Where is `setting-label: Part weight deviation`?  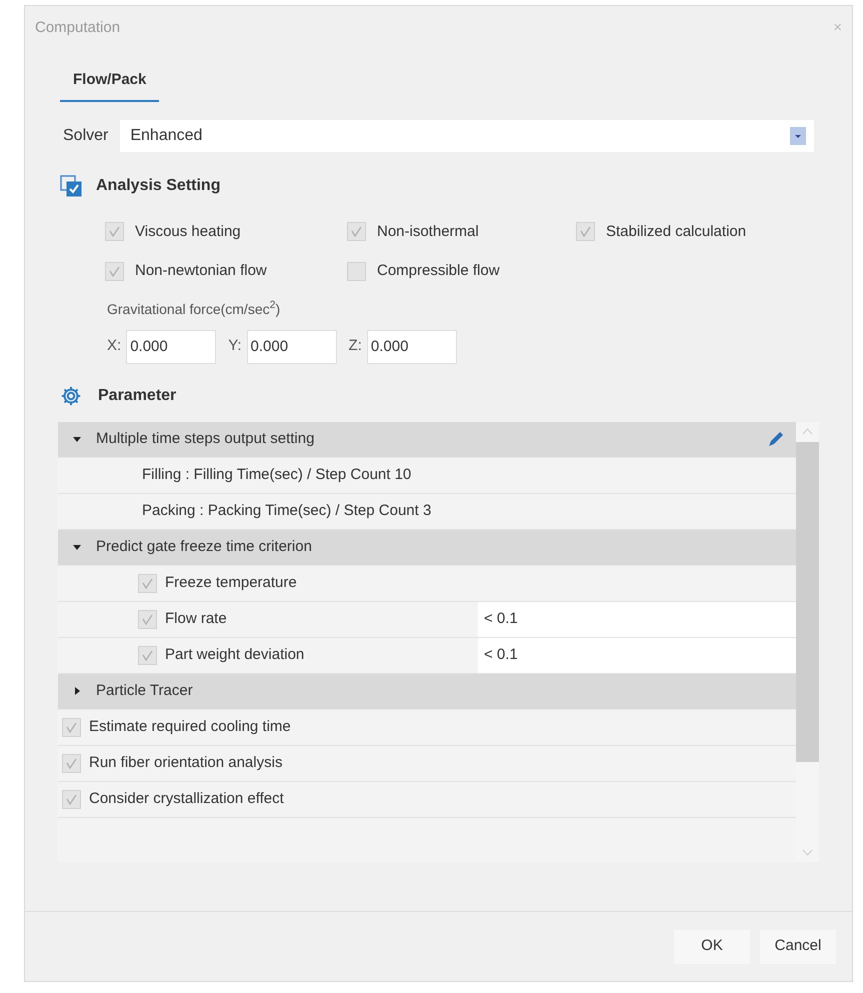 setting-label: Part weight deviation is located at coordinates (234, 654).